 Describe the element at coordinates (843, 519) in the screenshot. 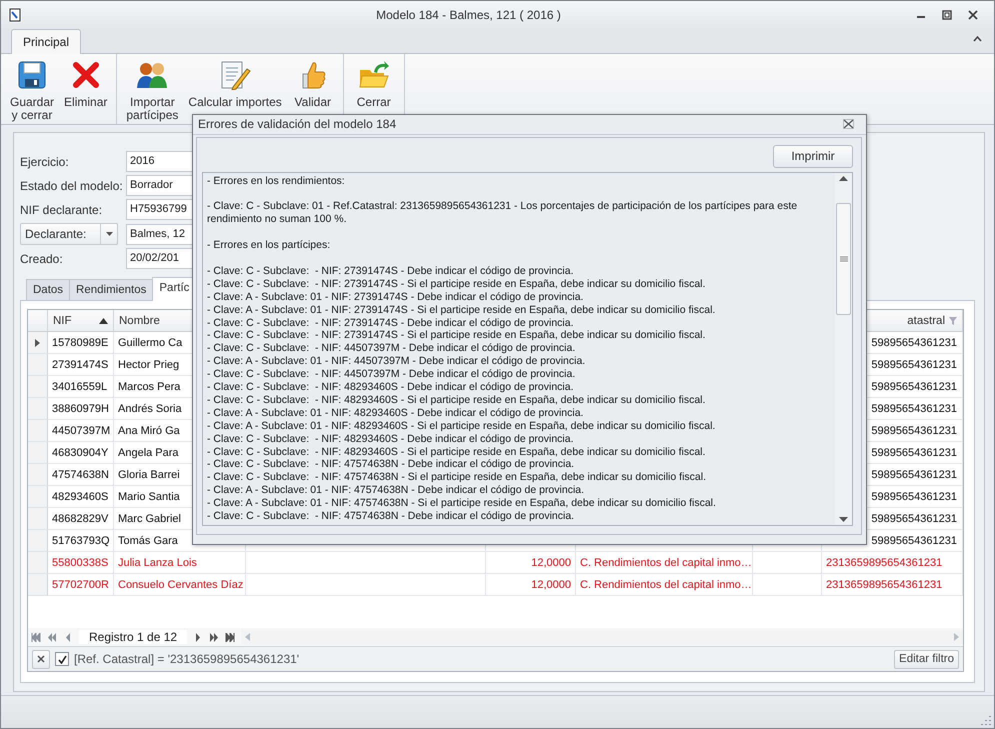

I see `scroll-down-icon` at that location.